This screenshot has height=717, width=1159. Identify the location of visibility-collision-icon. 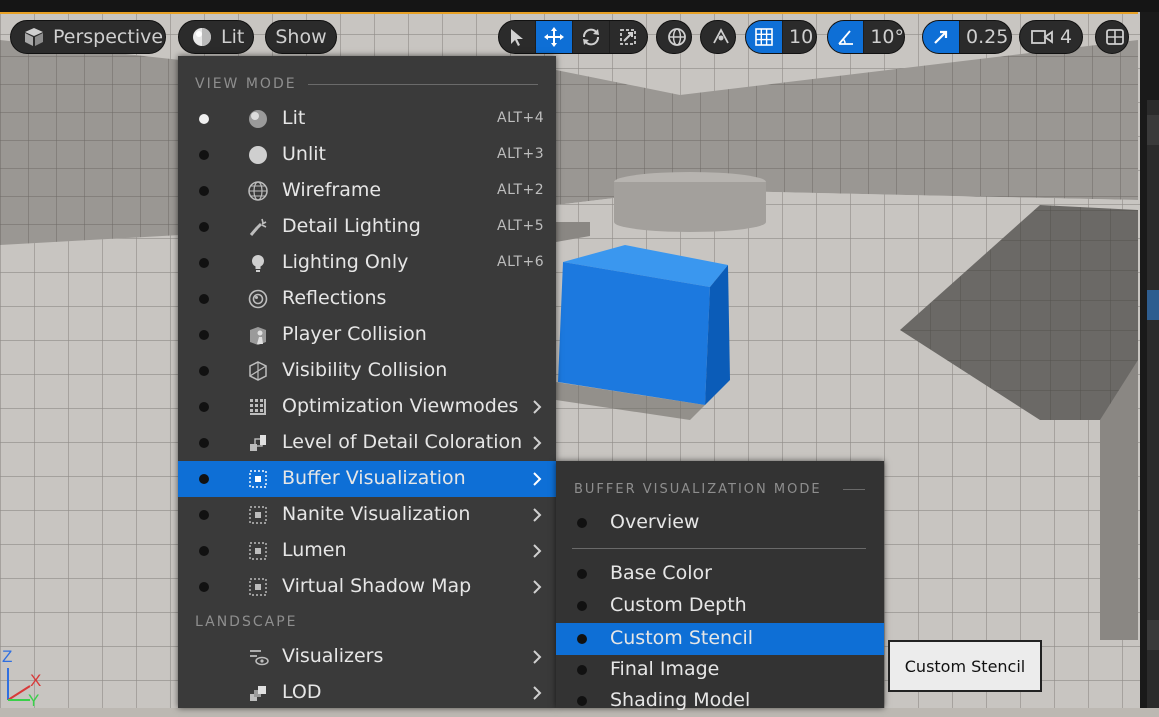
(258, 371).